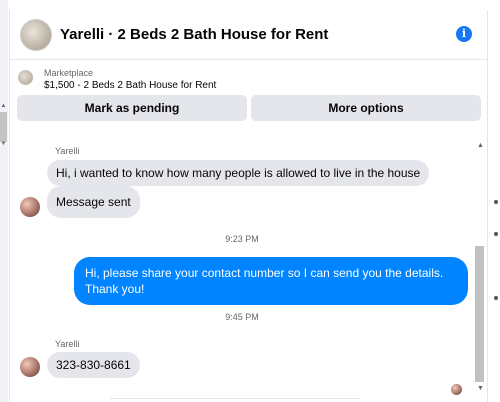  Describe the element at coordinates (93, 365) in the screenshot. I see `incoming-message: 323-830-8661` at that location.